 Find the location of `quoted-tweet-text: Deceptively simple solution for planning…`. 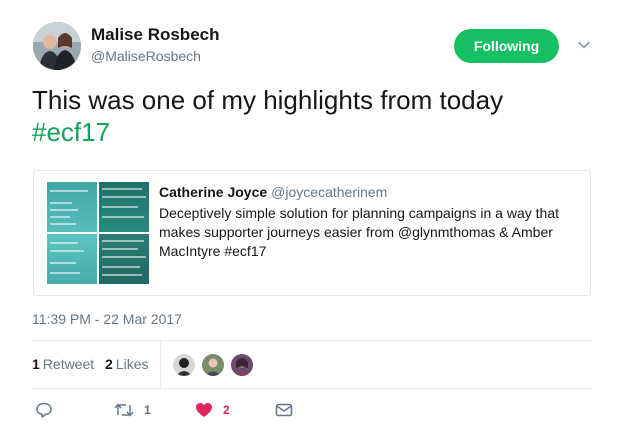

quoted-tweet-text: Deceptively simple solution for planning… is located at coordinates (359, 232).